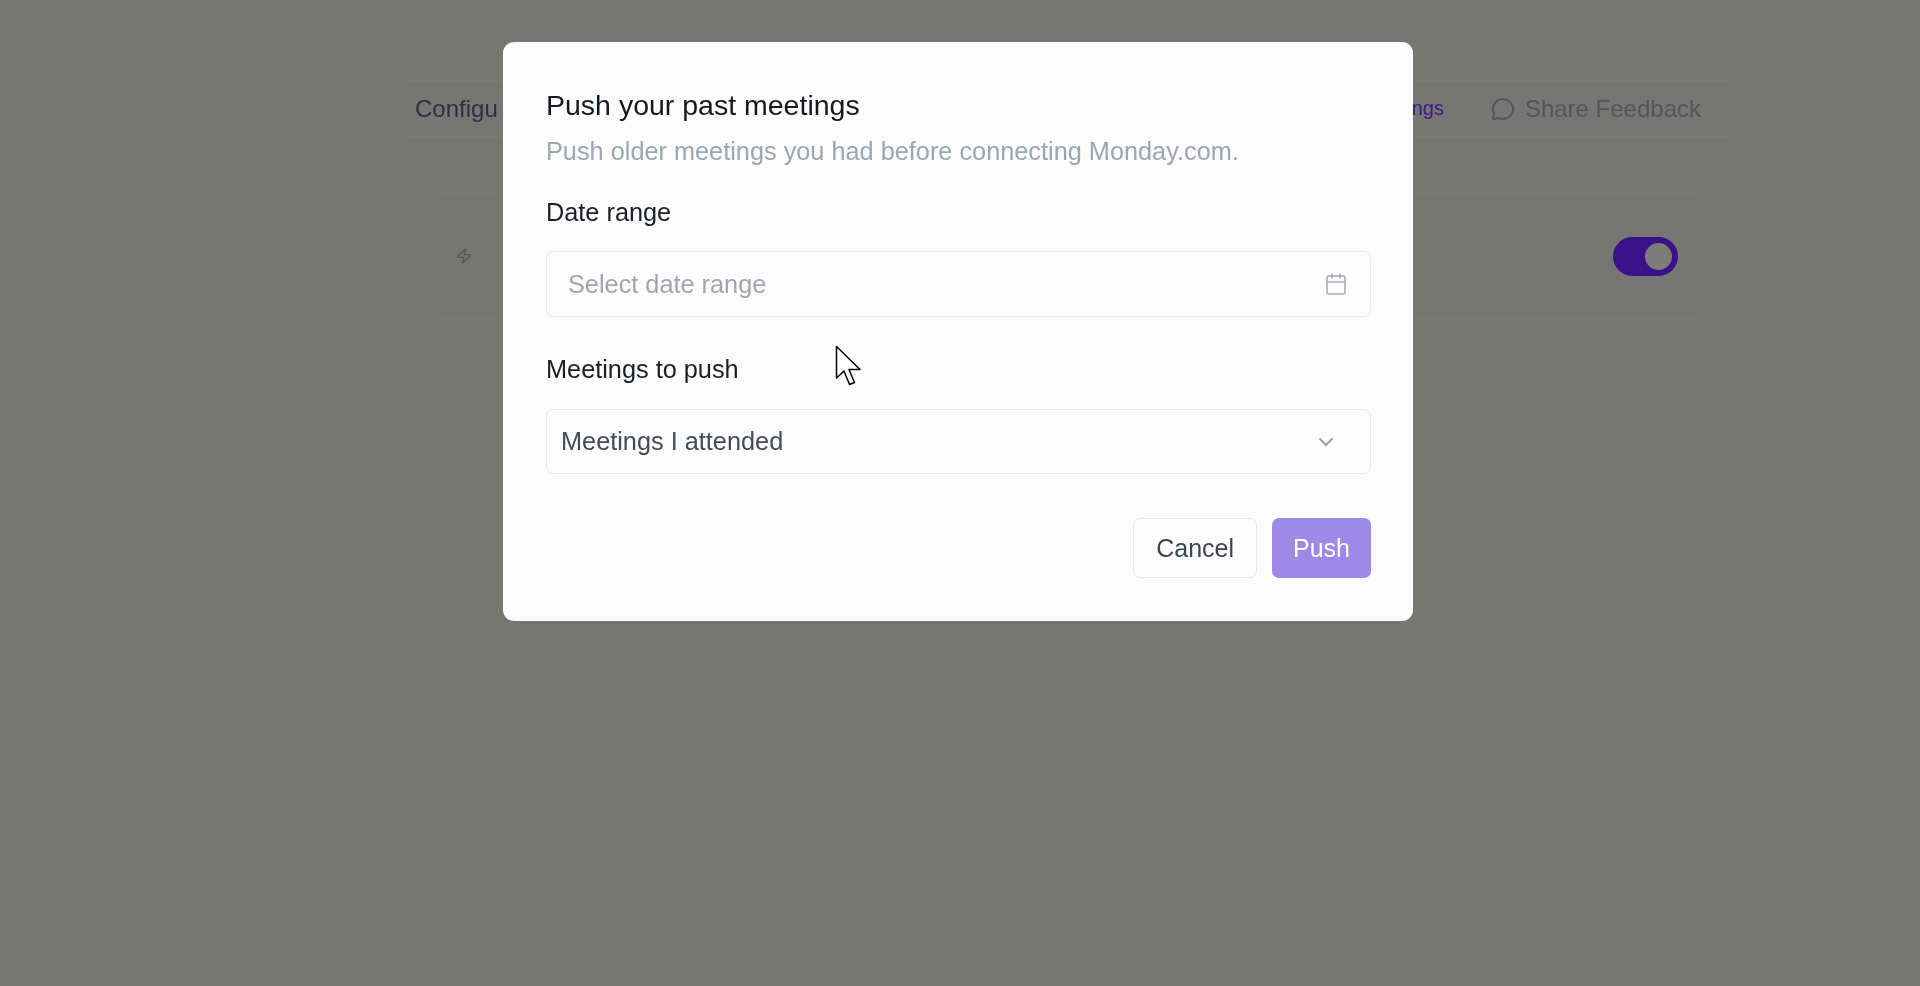 Image resolution: width=1920 pixels, height=986 pixels. I want to click on toggle-switch, so click(1645, 256).